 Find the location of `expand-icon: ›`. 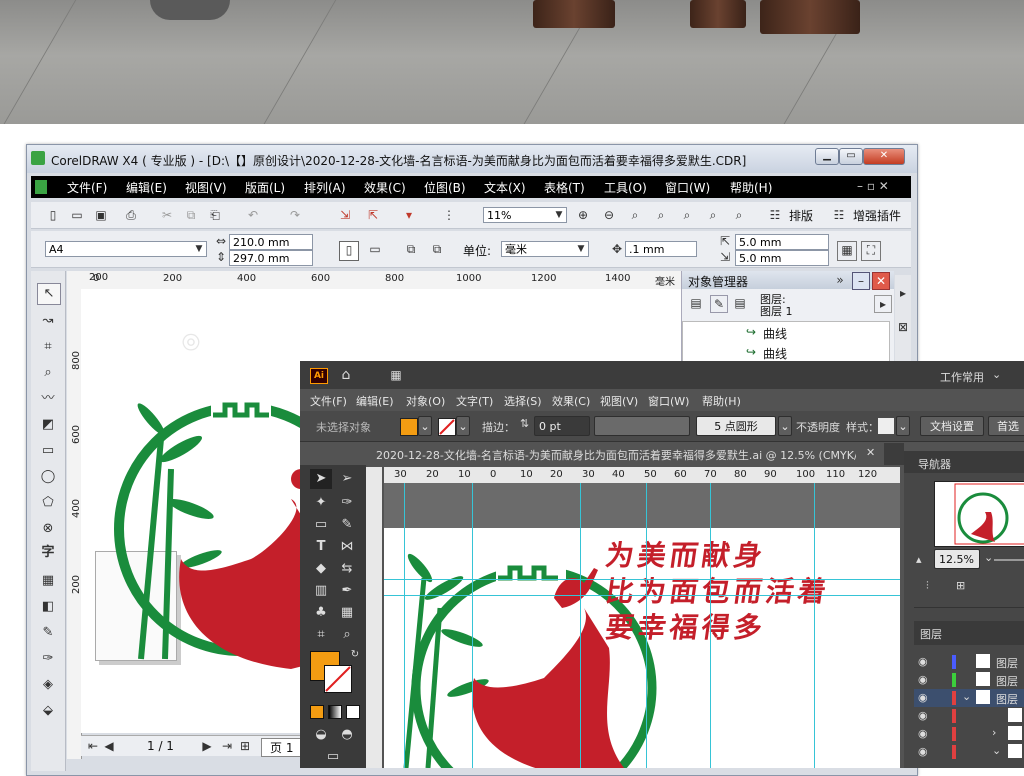

expand-icon: › is located at coordinates (994, 732).